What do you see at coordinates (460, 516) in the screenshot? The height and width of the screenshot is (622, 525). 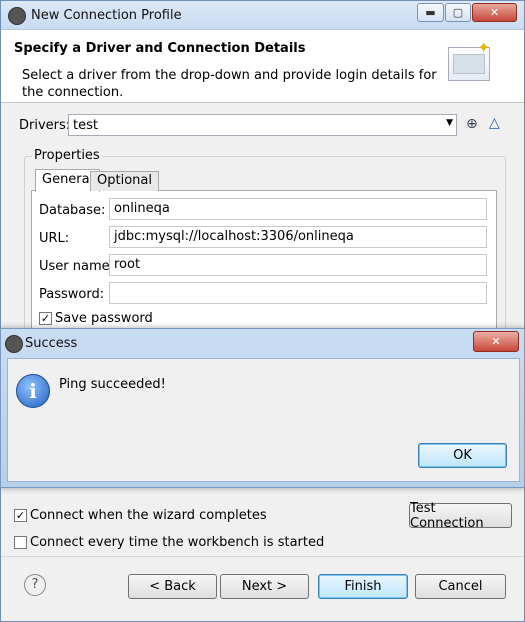 I see `test-connection-button: Test Connection` at bounding box center [460, 516].